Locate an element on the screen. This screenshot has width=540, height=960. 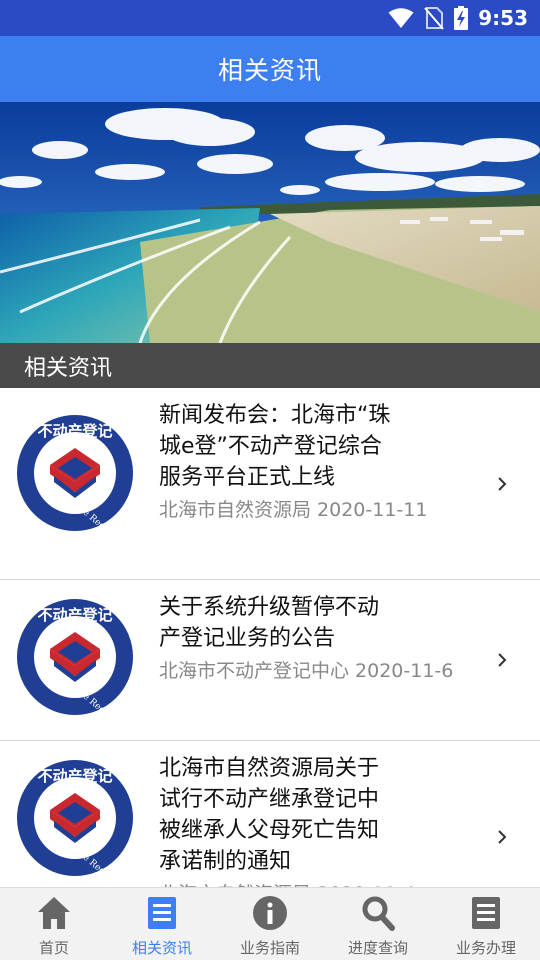
wifi-icon is located at coordinates (401, 18).